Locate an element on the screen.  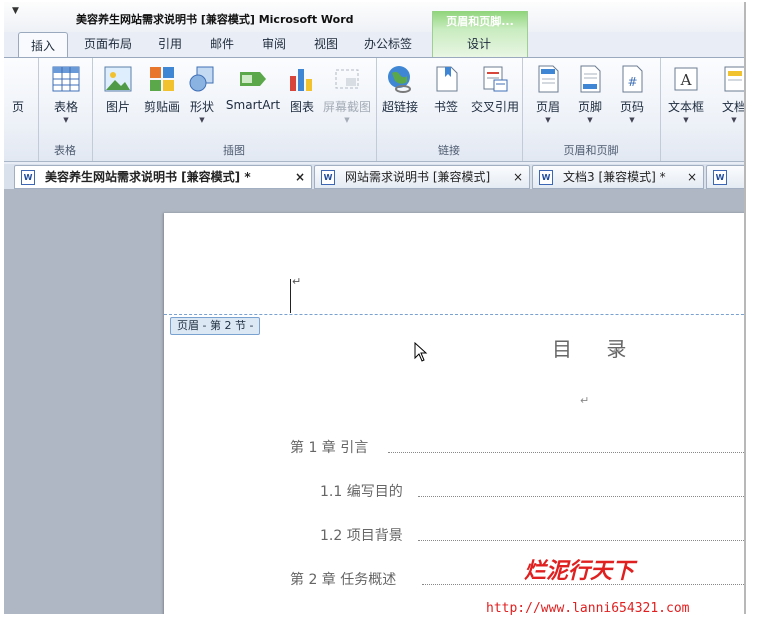
header-icon is located at coordinates (548, 79).